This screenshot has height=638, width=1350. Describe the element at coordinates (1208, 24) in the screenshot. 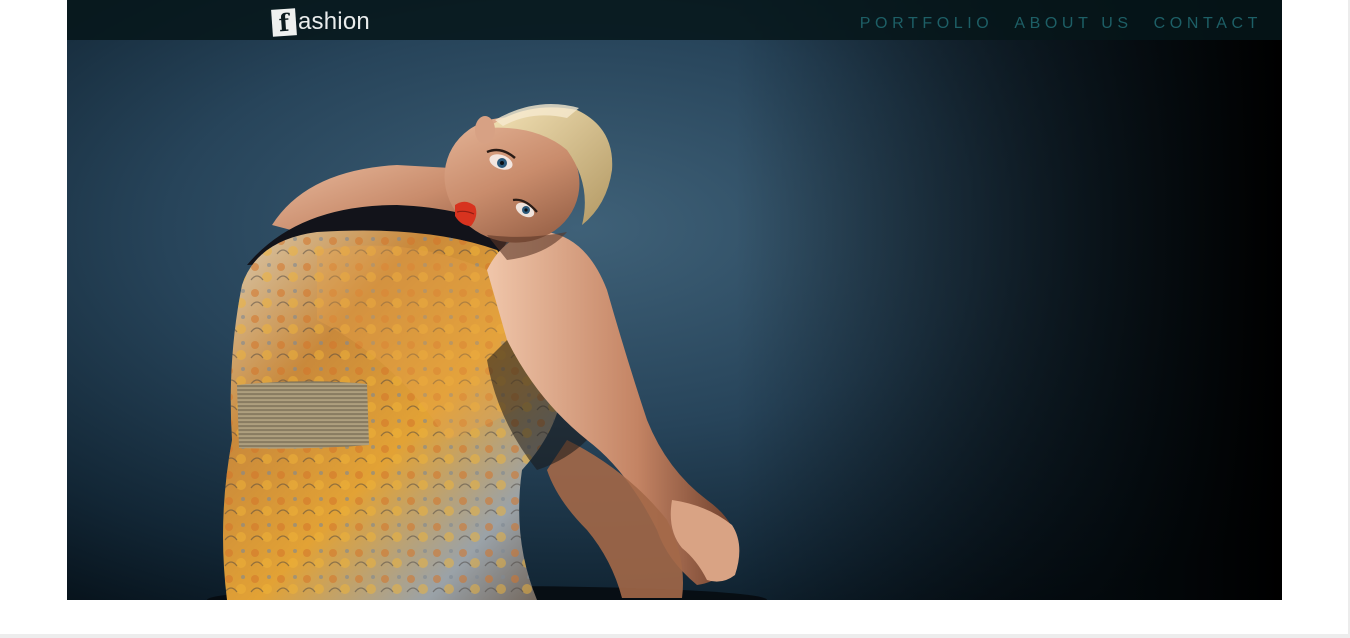

I see `nav-link-contact: CONTACT` at that location.